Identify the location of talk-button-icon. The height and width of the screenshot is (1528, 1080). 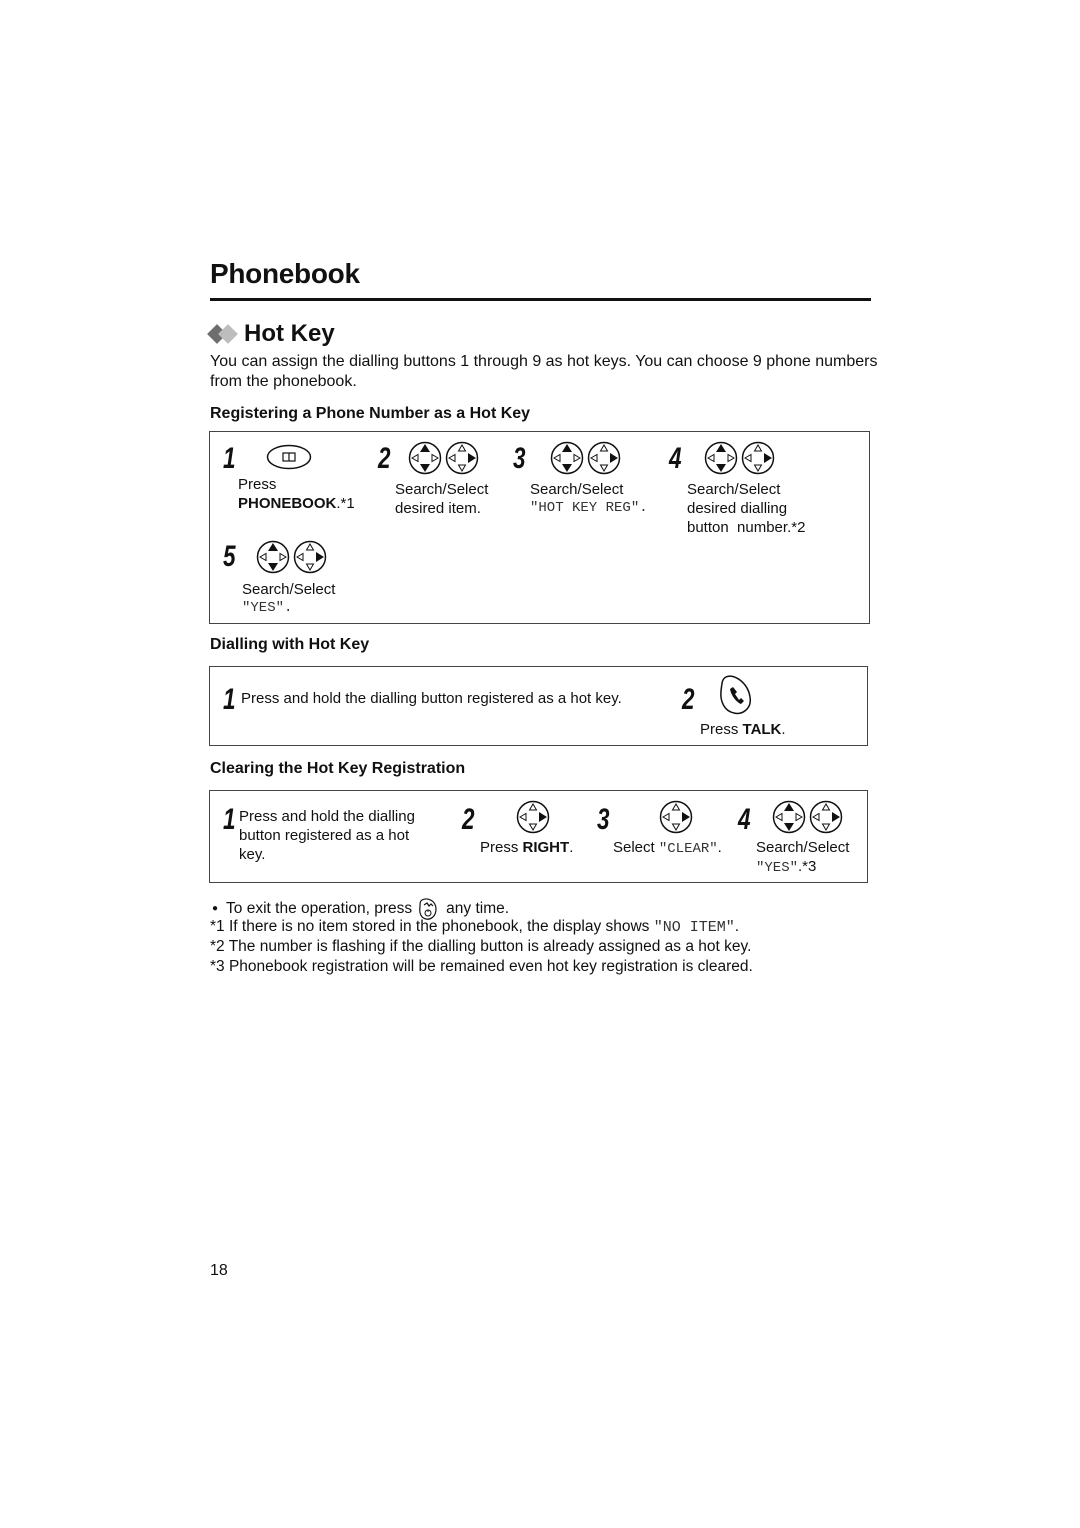
(736, 695).